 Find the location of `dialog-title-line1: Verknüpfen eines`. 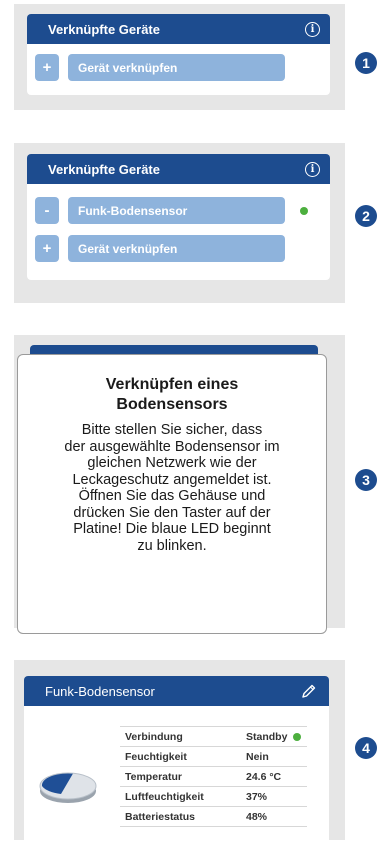

dialog-title-line1: Verknüpfen eines is located at coordinates (172, 384).